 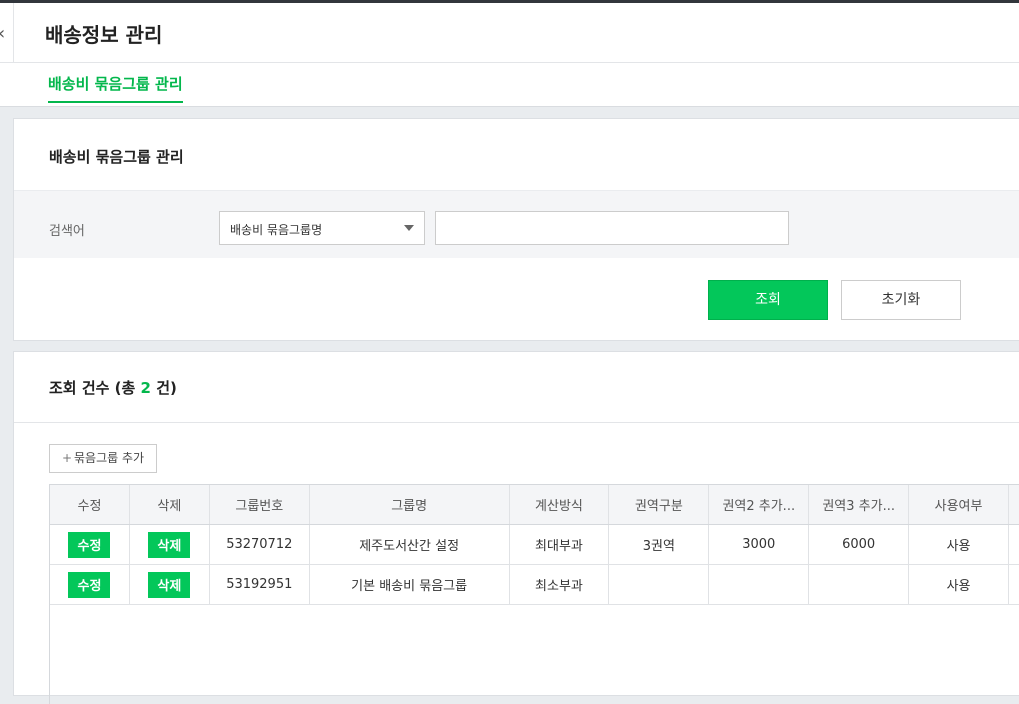 I want to click on region-cell, so click(x=659, y=584).